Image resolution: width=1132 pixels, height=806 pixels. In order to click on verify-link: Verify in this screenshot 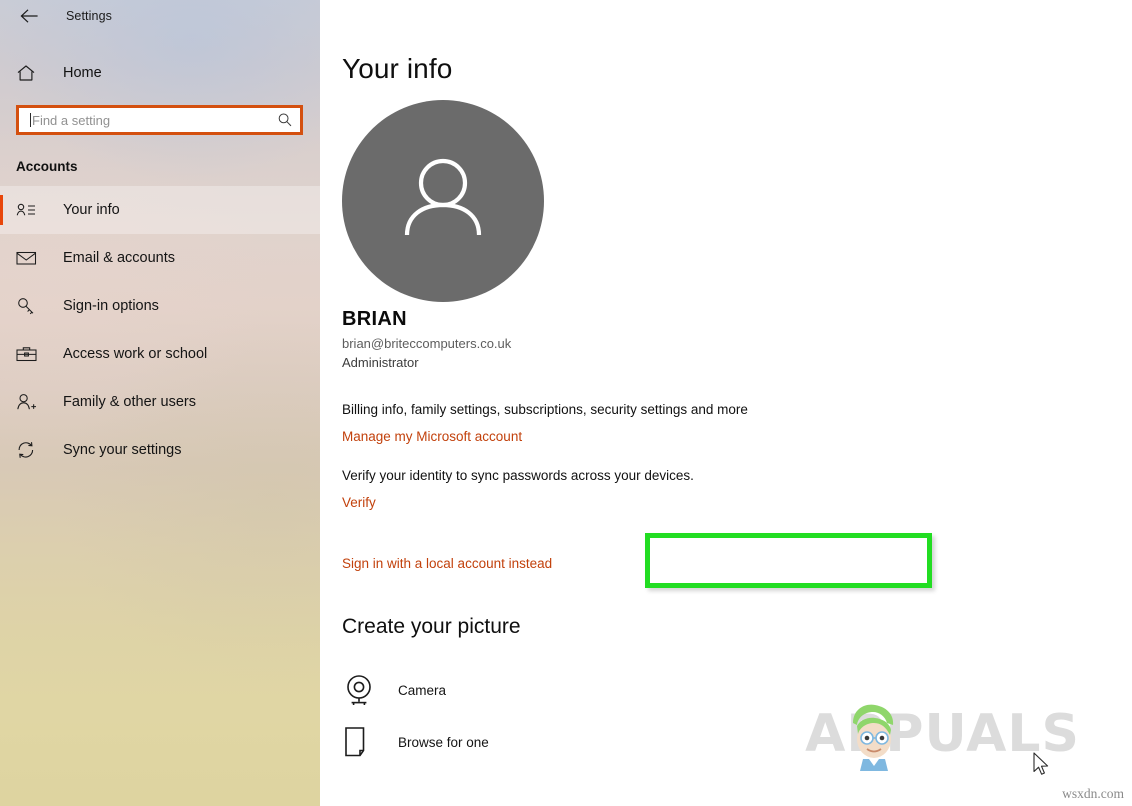, I will do `click(359, 502)`.